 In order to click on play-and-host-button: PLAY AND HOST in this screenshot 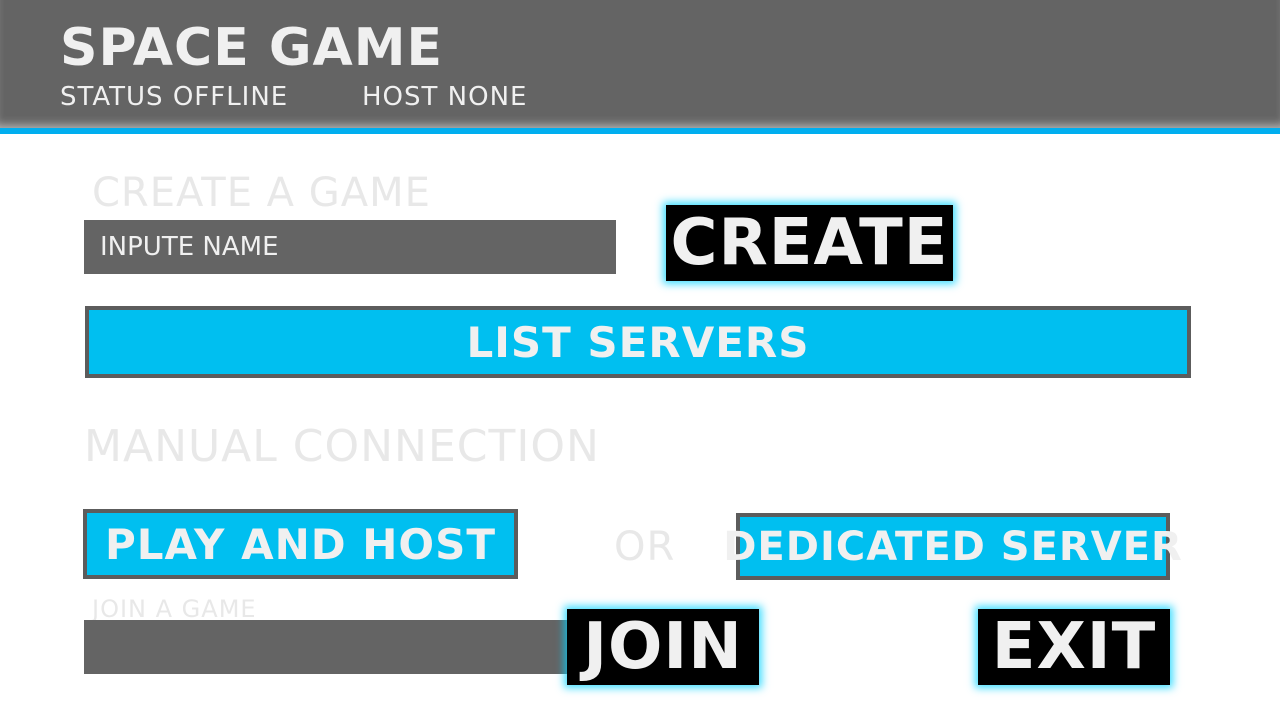, I will do `click(300, 544)`.